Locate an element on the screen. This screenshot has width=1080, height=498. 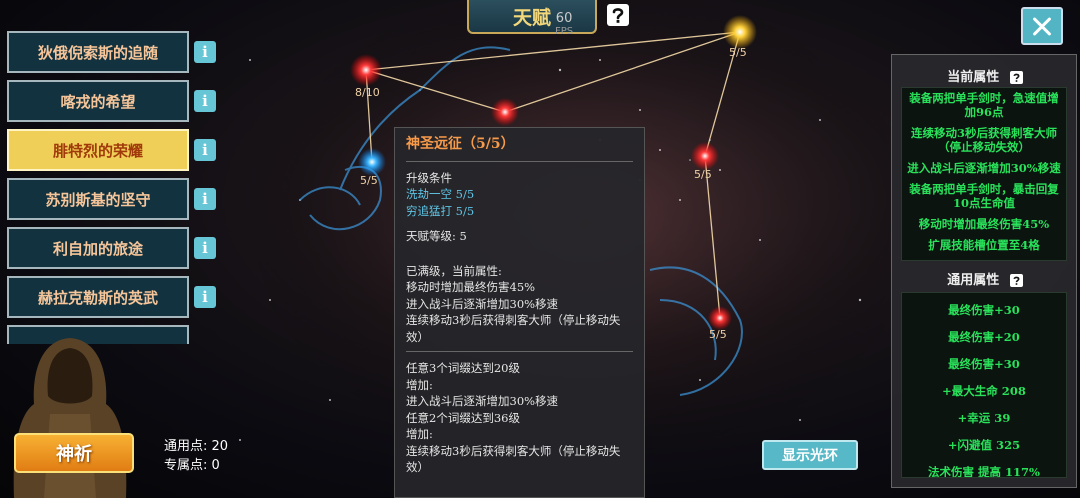
talent-list-item: 喀戎的希望 is located at coordinates (98, 101).